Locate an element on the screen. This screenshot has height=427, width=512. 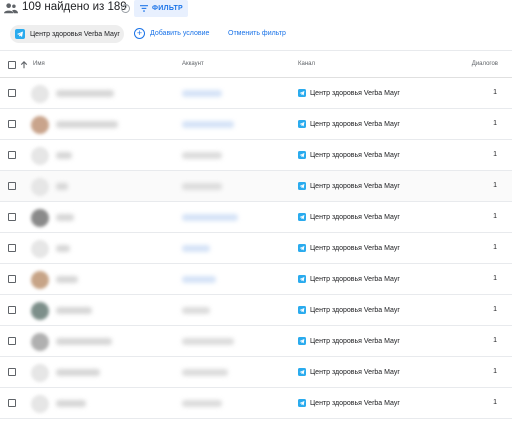
column-header-dialogs: Диалогов is located at coordinates (485, 64).